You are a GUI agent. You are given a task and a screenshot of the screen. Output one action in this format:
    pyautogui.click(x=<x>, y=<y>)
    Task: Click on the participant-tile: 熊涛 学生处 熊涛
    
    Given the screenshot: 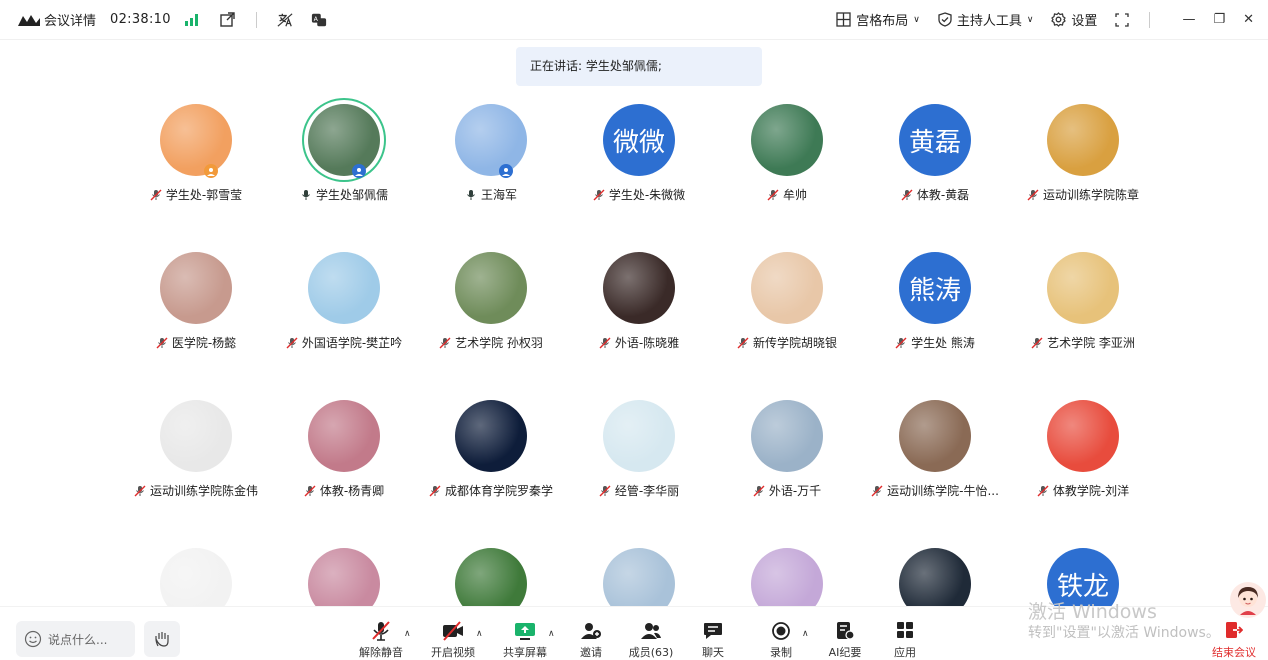 What is the action you would take?
    pyautogui.click(x=935, y=301)
    